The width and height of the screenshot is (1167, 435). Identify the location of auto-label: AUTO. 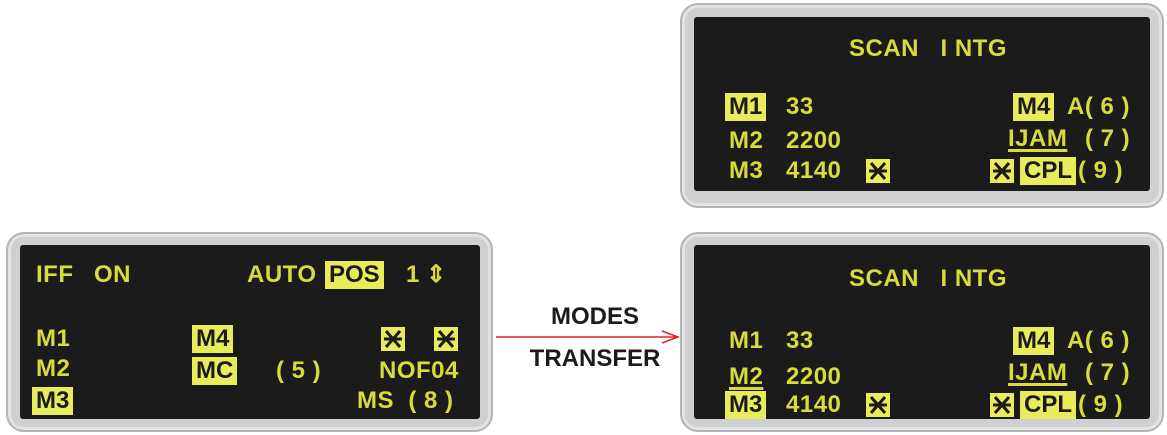
(282, 275).